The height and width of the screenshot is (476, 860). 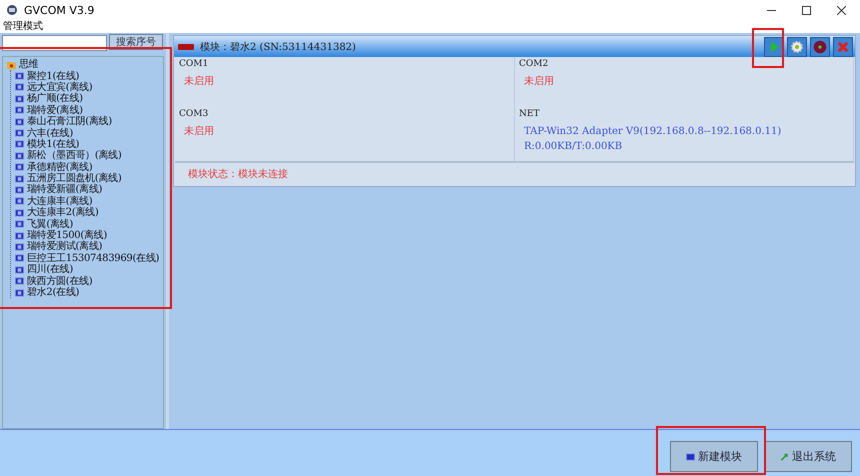 What do you see at coordinates (53, 144) in the screenshot?
I see `tree-item: 模块1(在线)` at bounding box center [53, 144].